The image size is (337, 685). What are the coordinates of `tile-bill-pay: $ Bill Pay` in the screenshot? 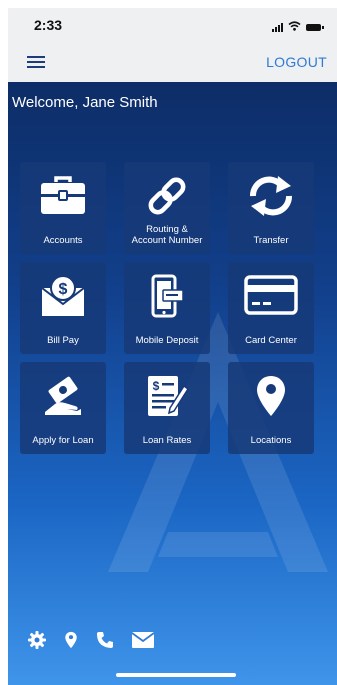 It's located at (63, 308).